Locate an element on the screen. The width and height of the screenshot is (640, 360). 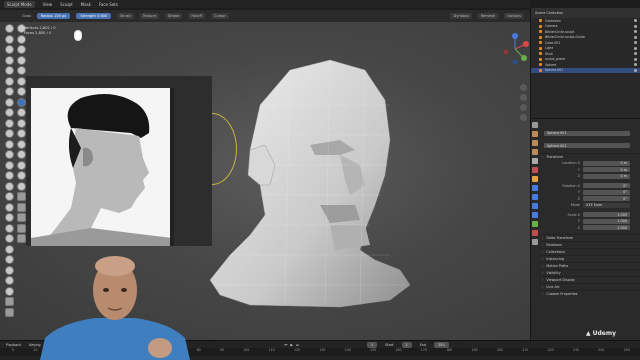
line-art-section: Line Art is located at coordinates (590, 286).